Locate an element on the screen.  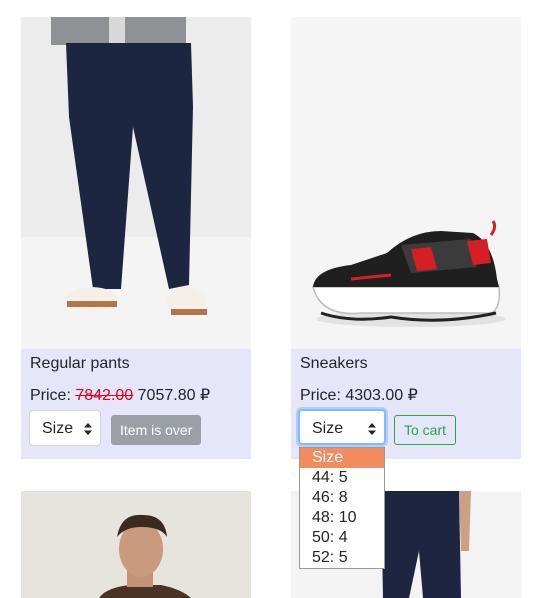
product-name: Sneakers is located at coordinates (334, 363).